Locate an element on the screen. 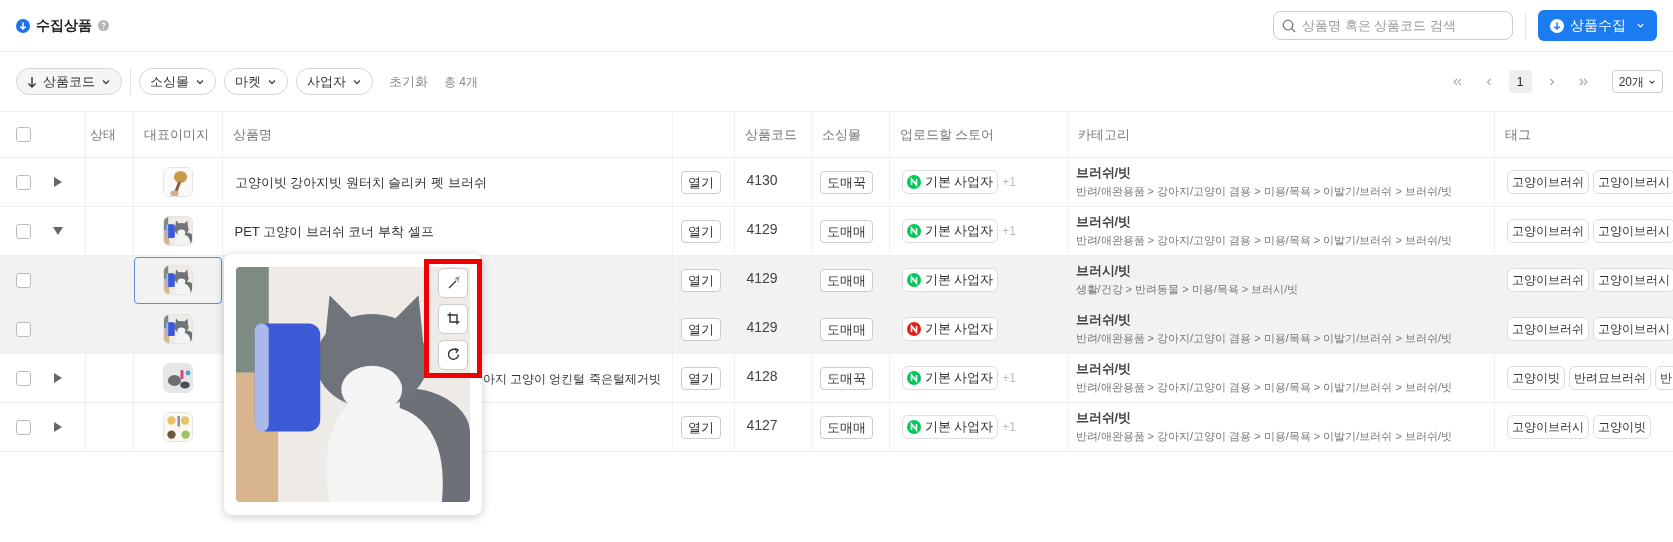 Image resolution: width=1673 pixels, height=542 pixels. collect-button: 상품수집 is located at coordinates (1597, 25).